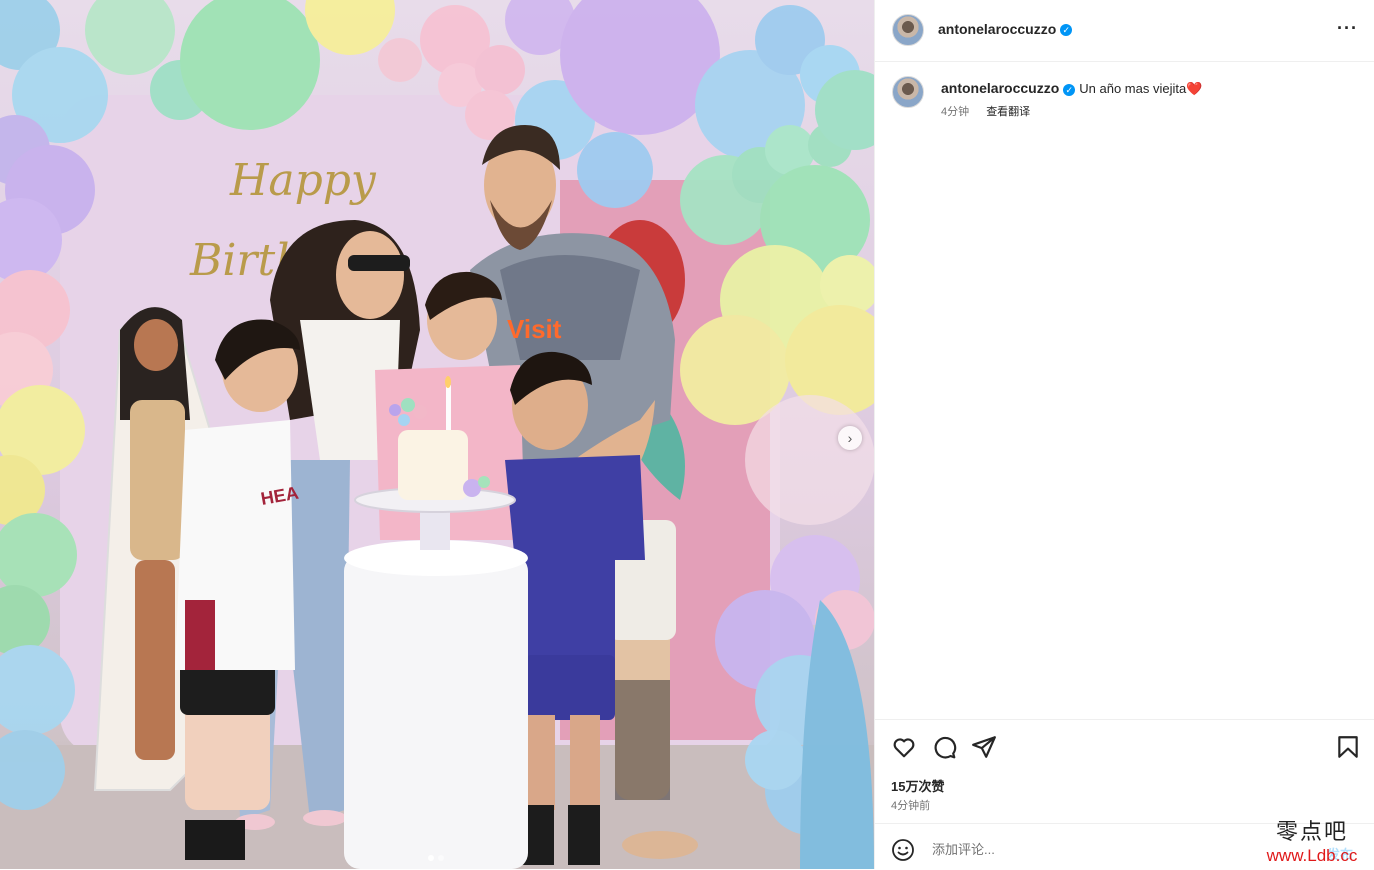 The width and height of the screenshot is (1374, 870). I want to click on banner-happy: Happy, so click(303, 180).